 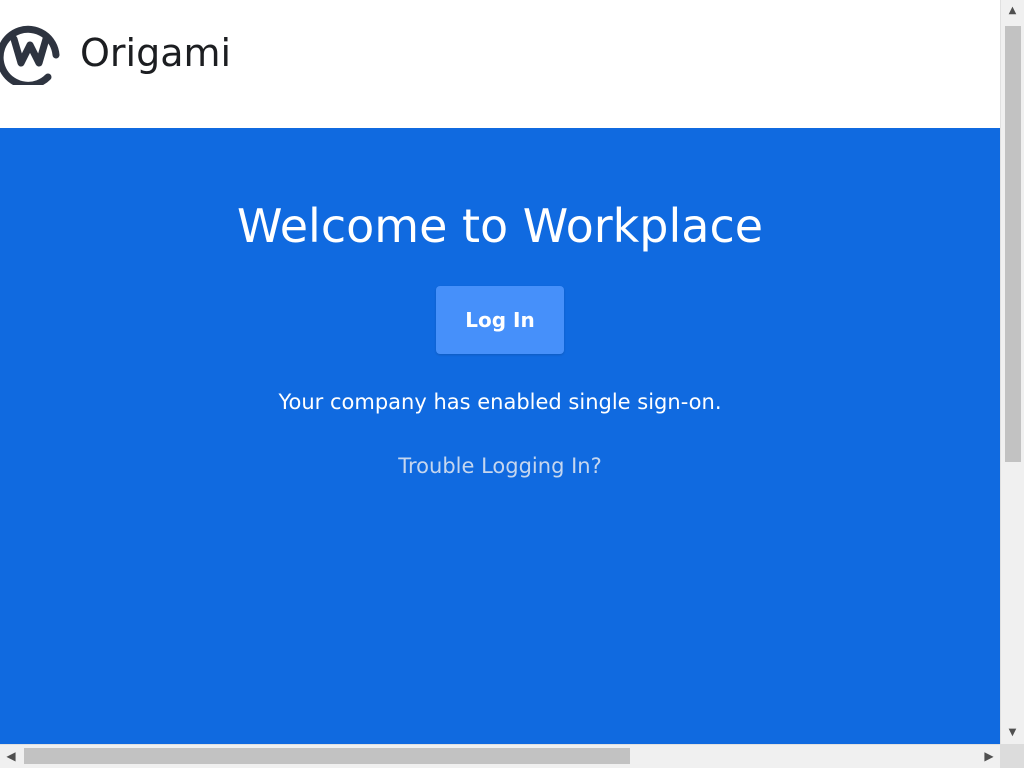 What do you see at coordinates (1012, 11) in the screenshot?
I see `arrow-up-icon: ▲` at bounding box center [1012, 11].